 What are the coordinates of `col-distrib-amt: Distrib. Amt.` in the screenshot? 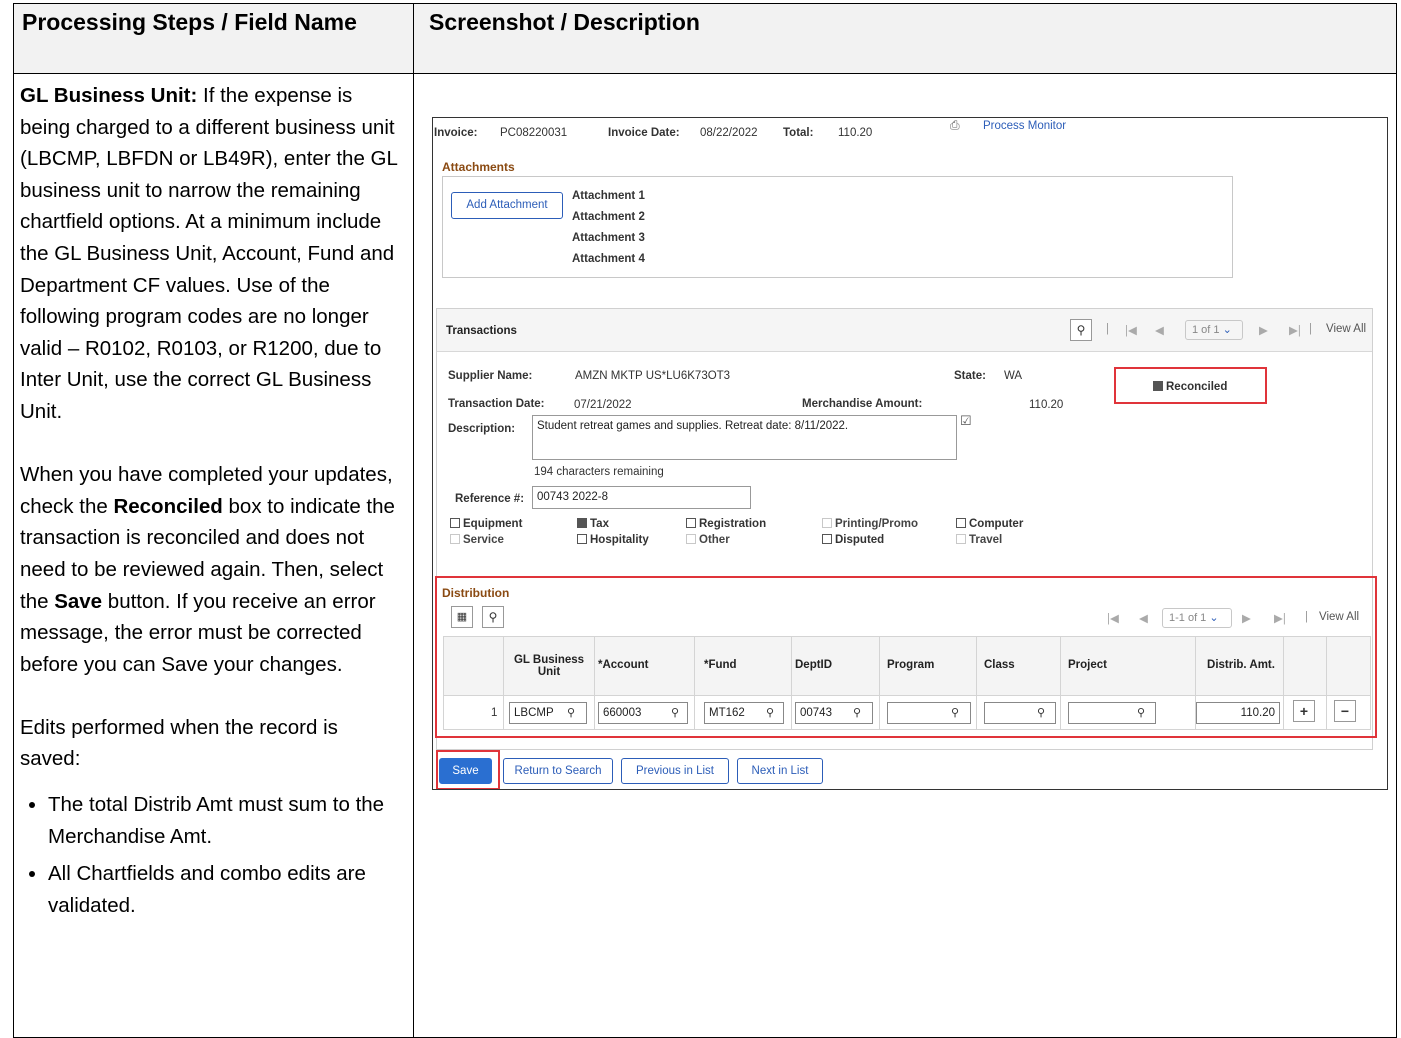 It's located at (1241, 665).